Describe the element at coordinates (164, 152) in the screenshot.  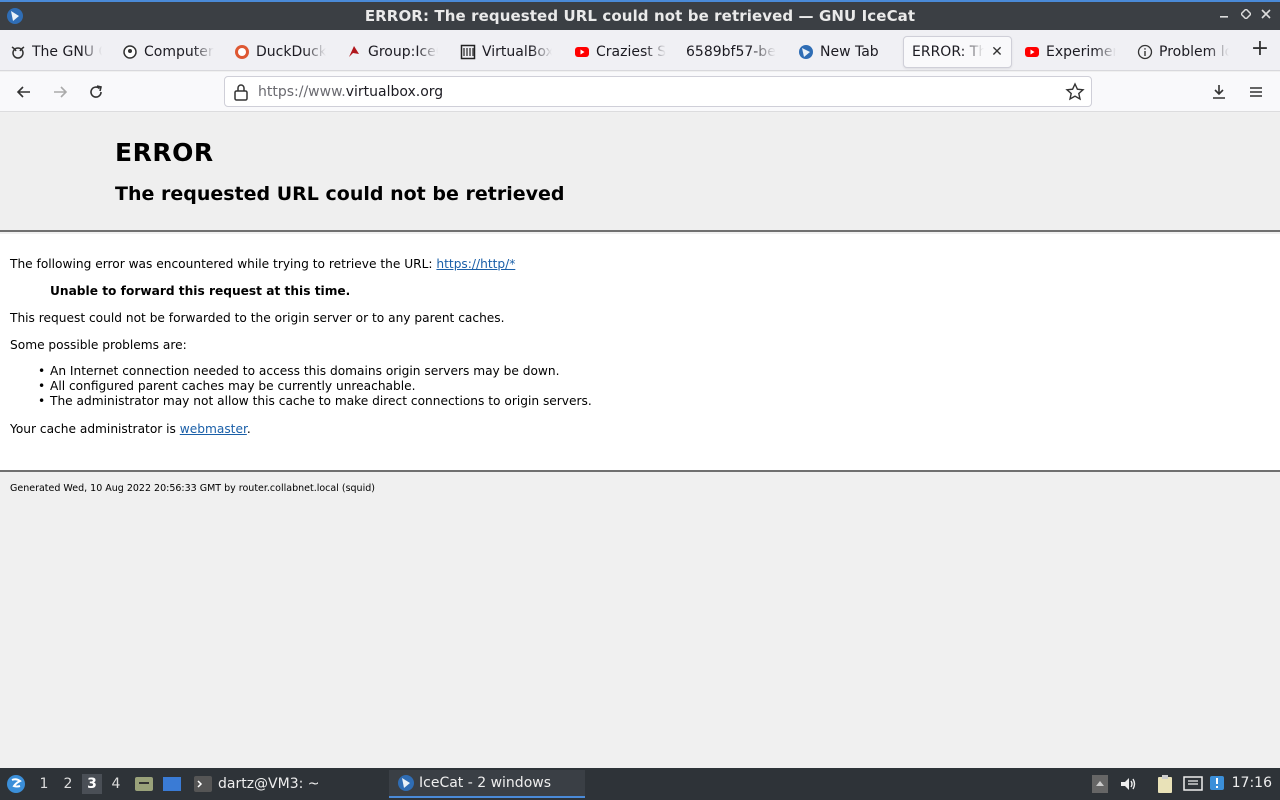
I see `error-title: ERROR` at that location.